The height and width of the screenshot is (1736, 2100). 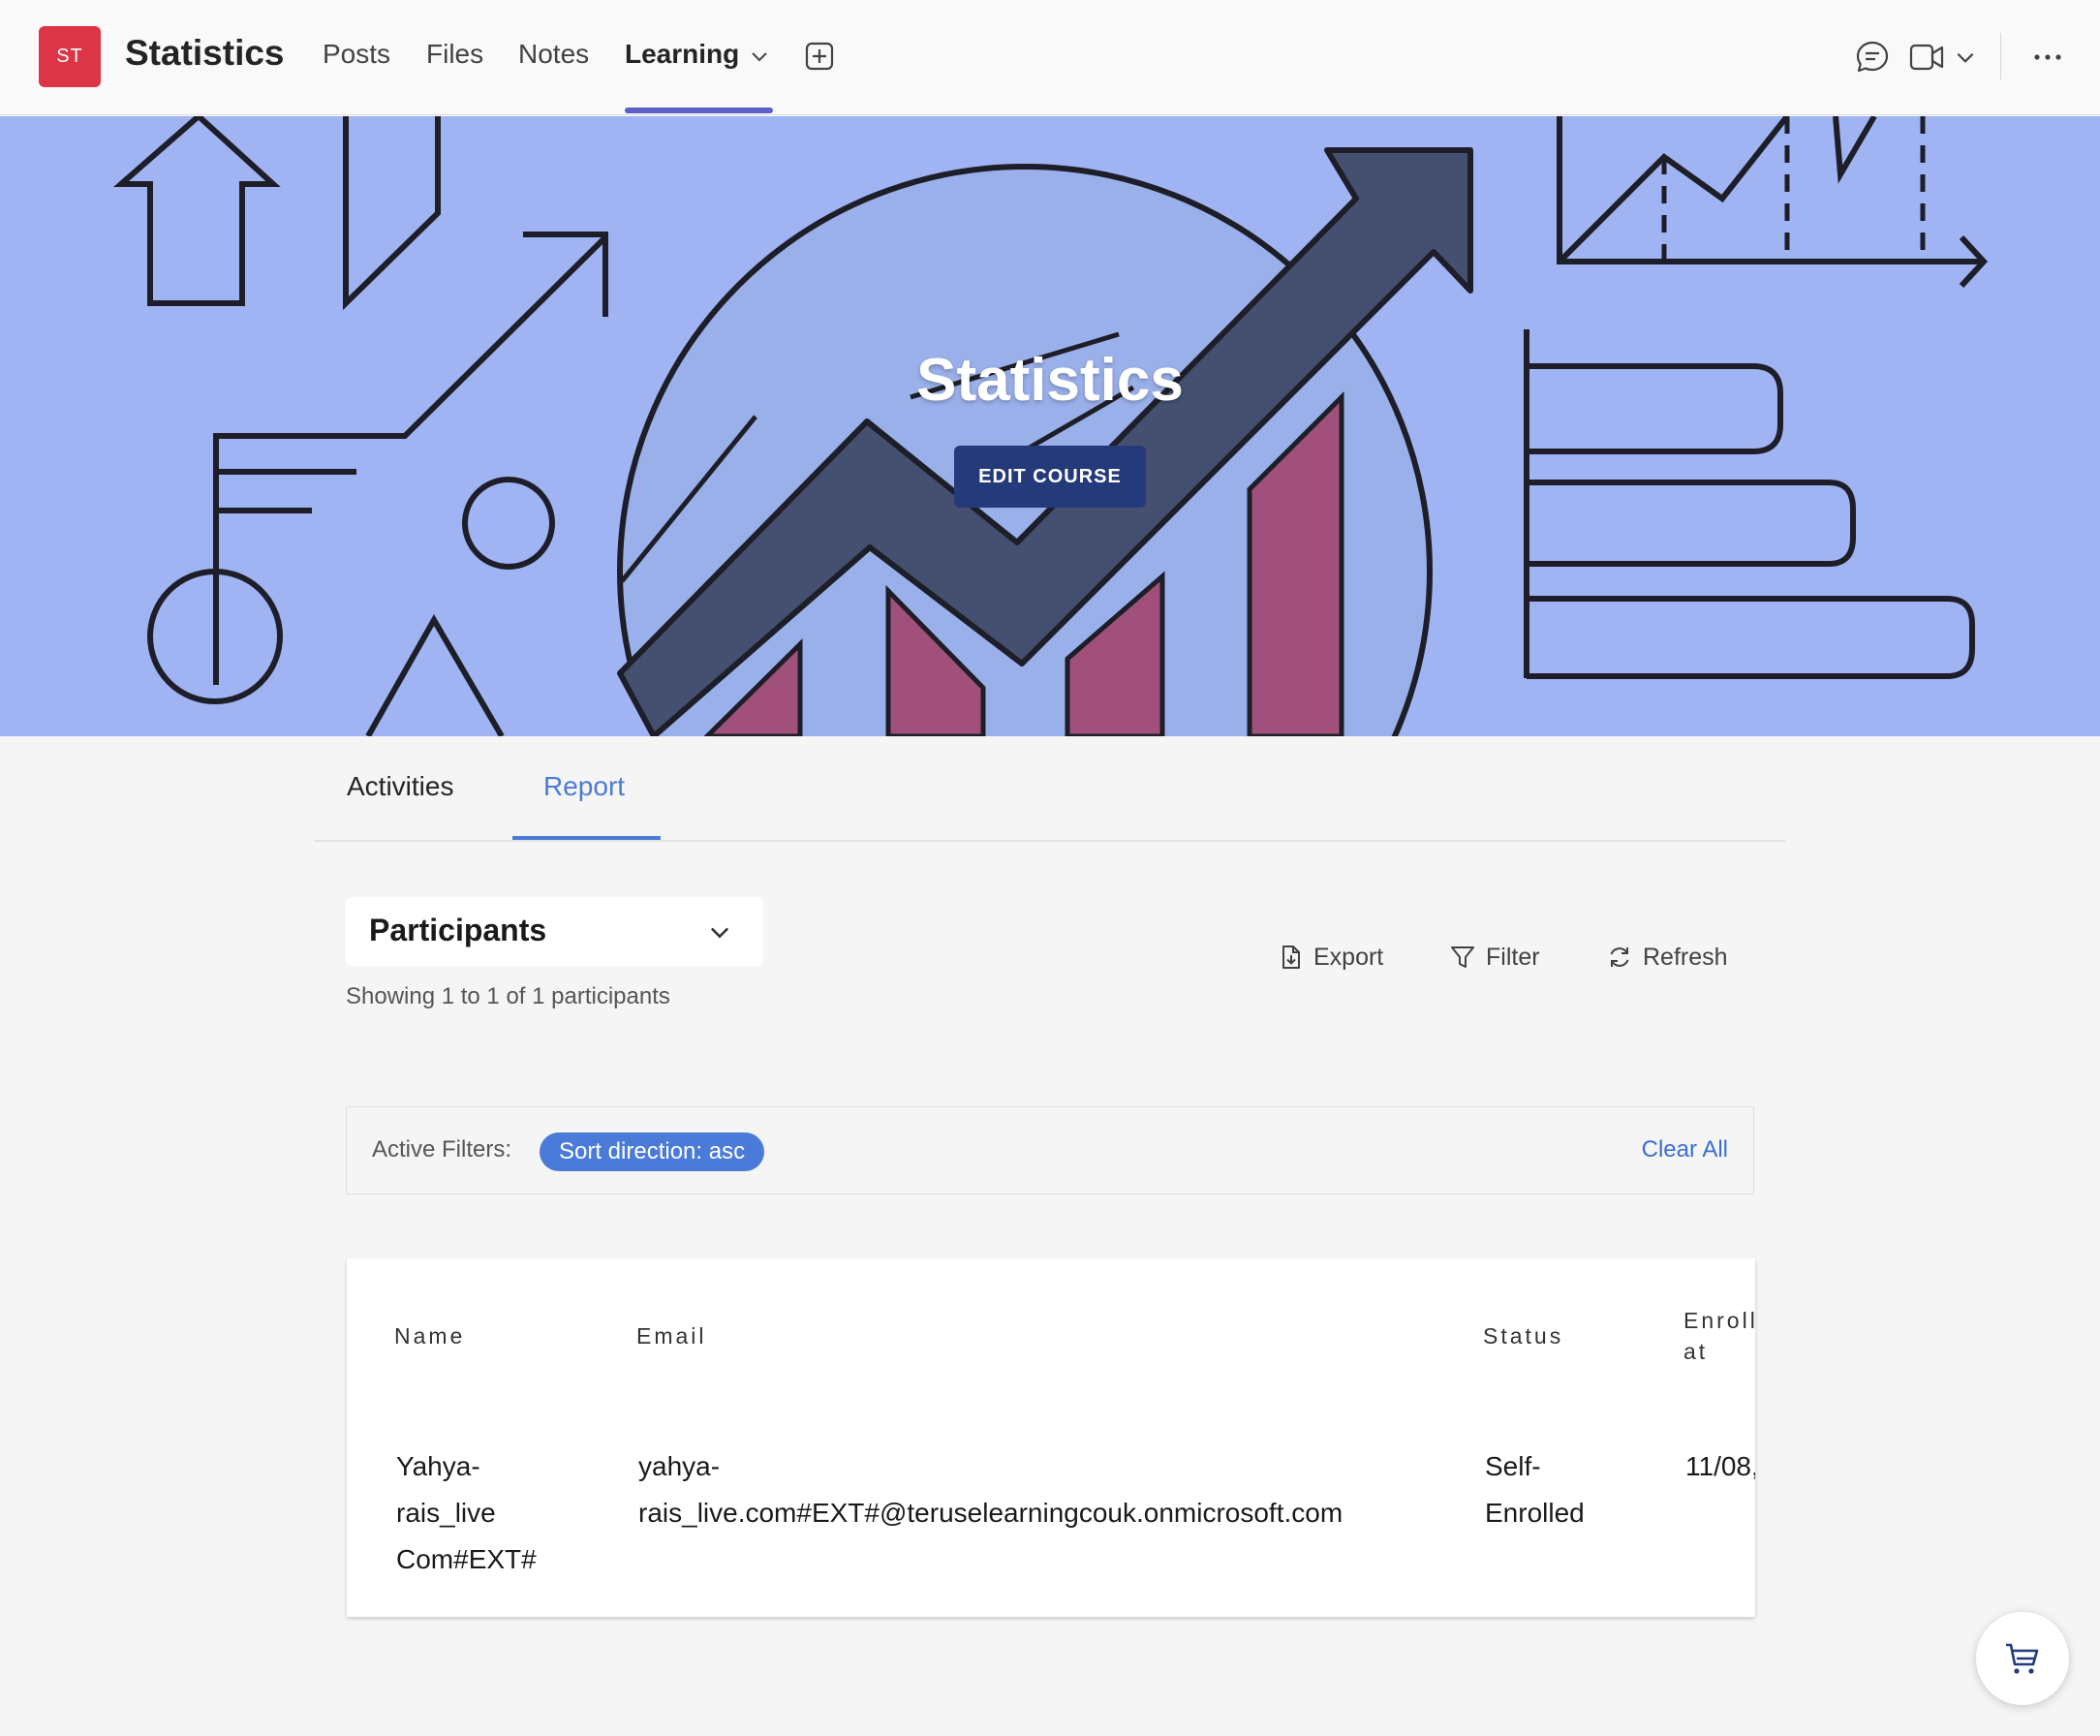 What do you see at coordinates (2000, 56) in the screenshot?
I see `toolbar-divider` at bounding box center [2000, 56].